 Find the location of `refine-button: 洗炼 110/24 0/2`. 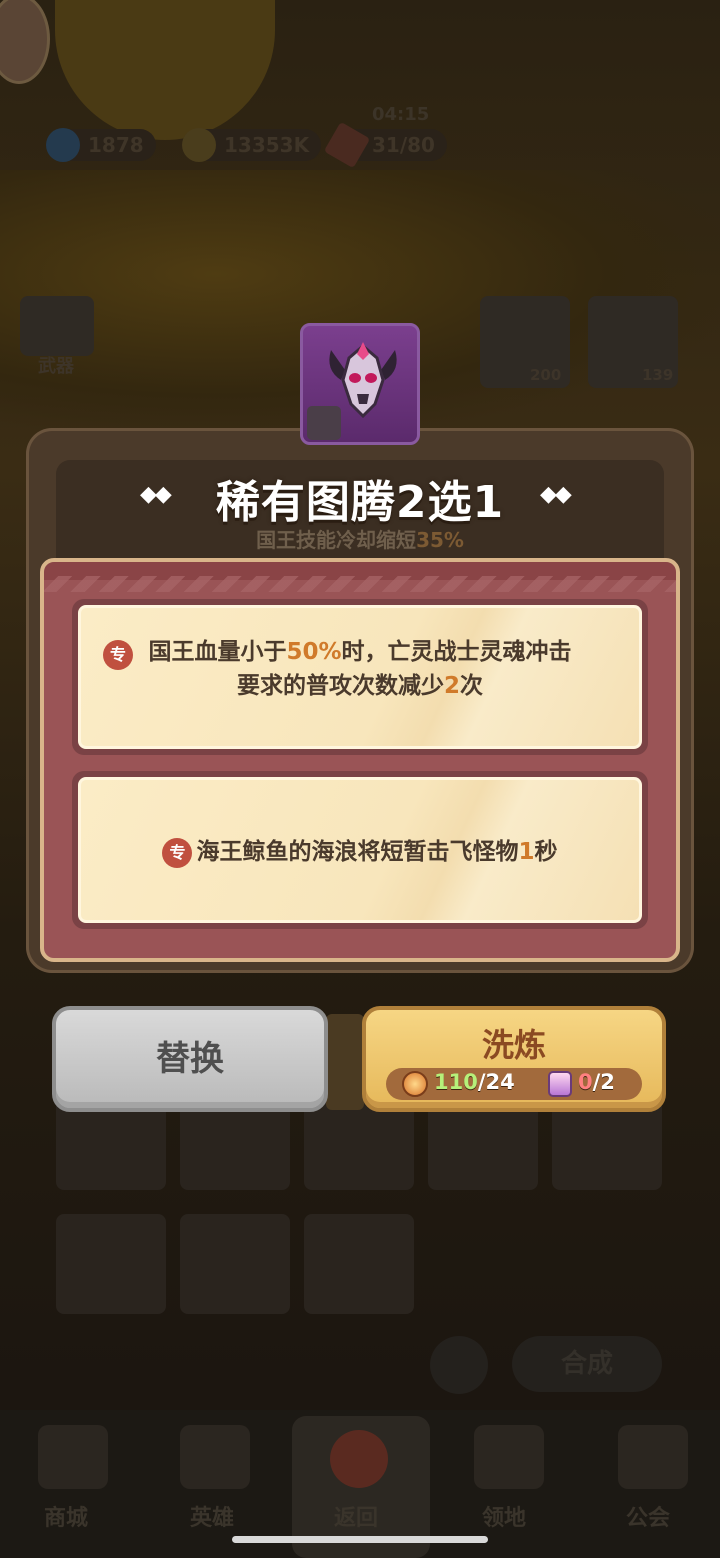

refine-button: 洗炼 110/24 0/2 is located at coordinates (514, 1059).